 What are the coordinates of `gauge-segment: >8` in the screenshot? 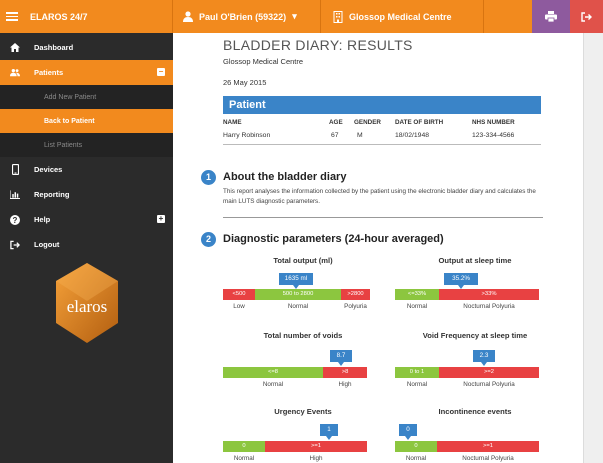 It's located at (345, 372).